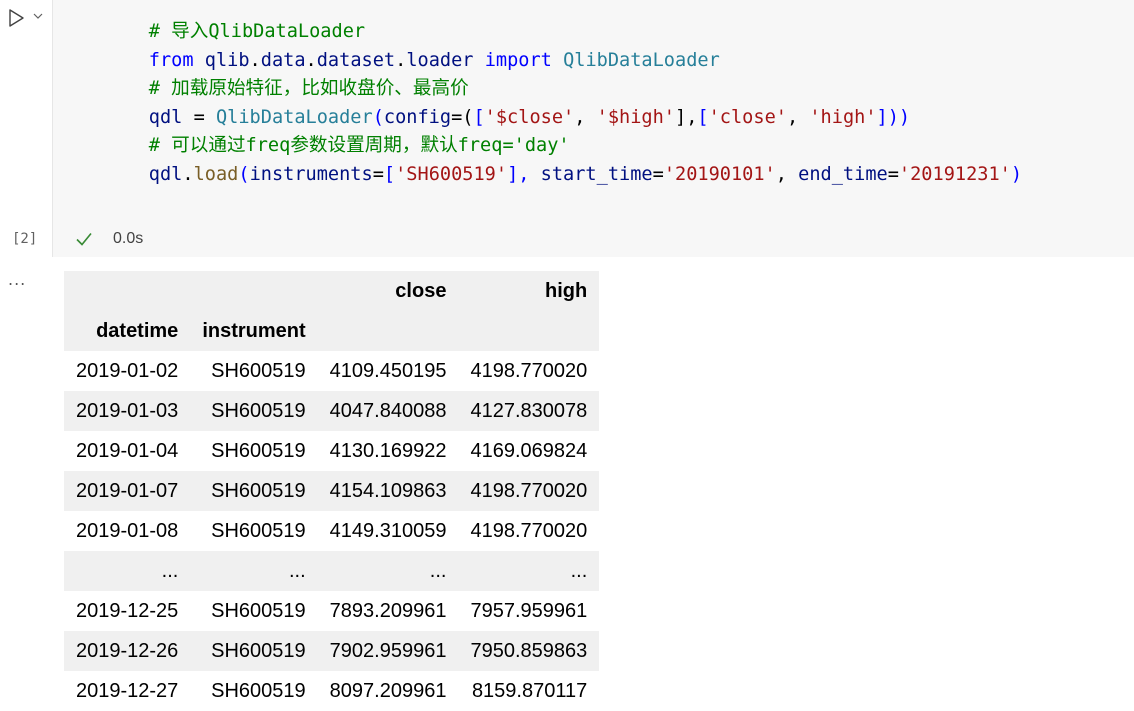  I want to click on code-line: # 加载原始特征，比如收盘价、最高价, so click(286, 88).